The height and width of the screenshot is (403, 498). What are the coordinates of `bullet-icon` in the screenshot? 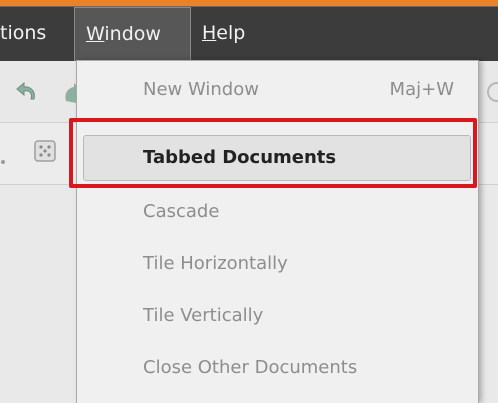 It's located at (3, 159).